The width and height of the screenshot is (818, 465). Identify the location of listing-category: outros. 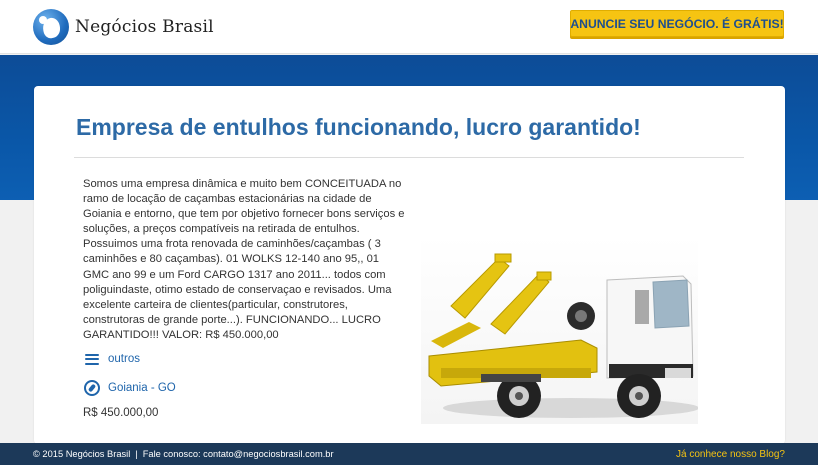
(111, 359).